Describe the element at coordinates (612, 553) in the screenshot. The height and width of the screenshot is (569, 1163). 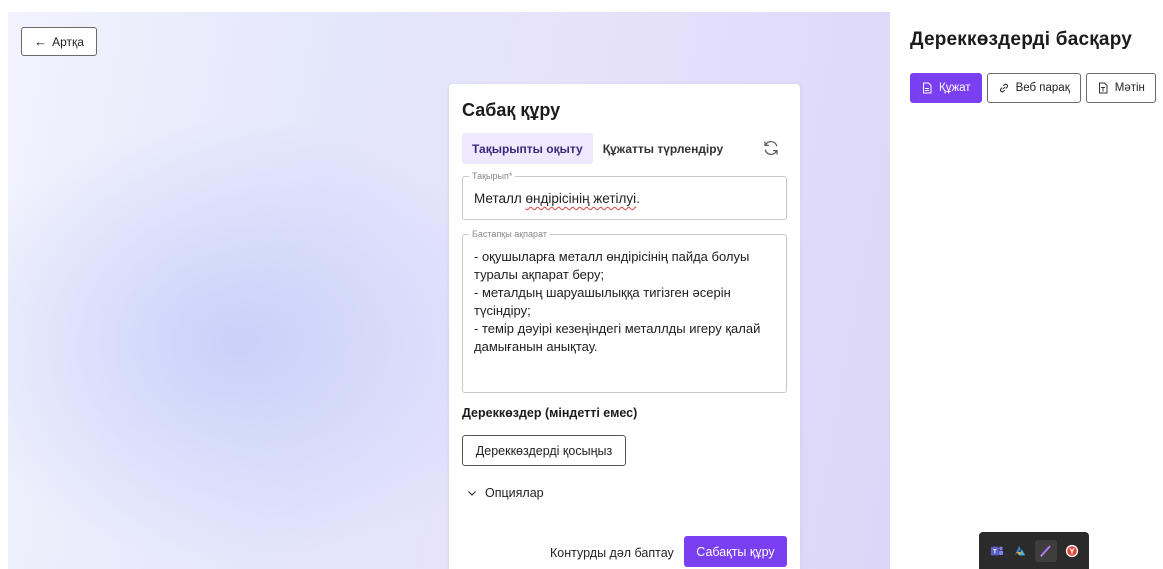
I see `fine-tune-outline-link: Контурды дәл баптау` at that location.